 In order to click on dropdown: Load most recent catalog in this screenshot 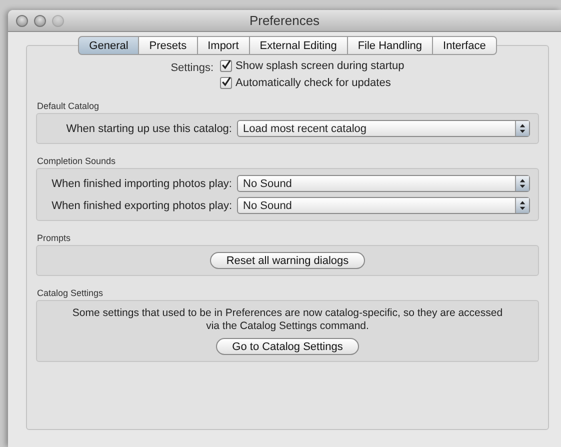, I will do `click(383, 128)`.